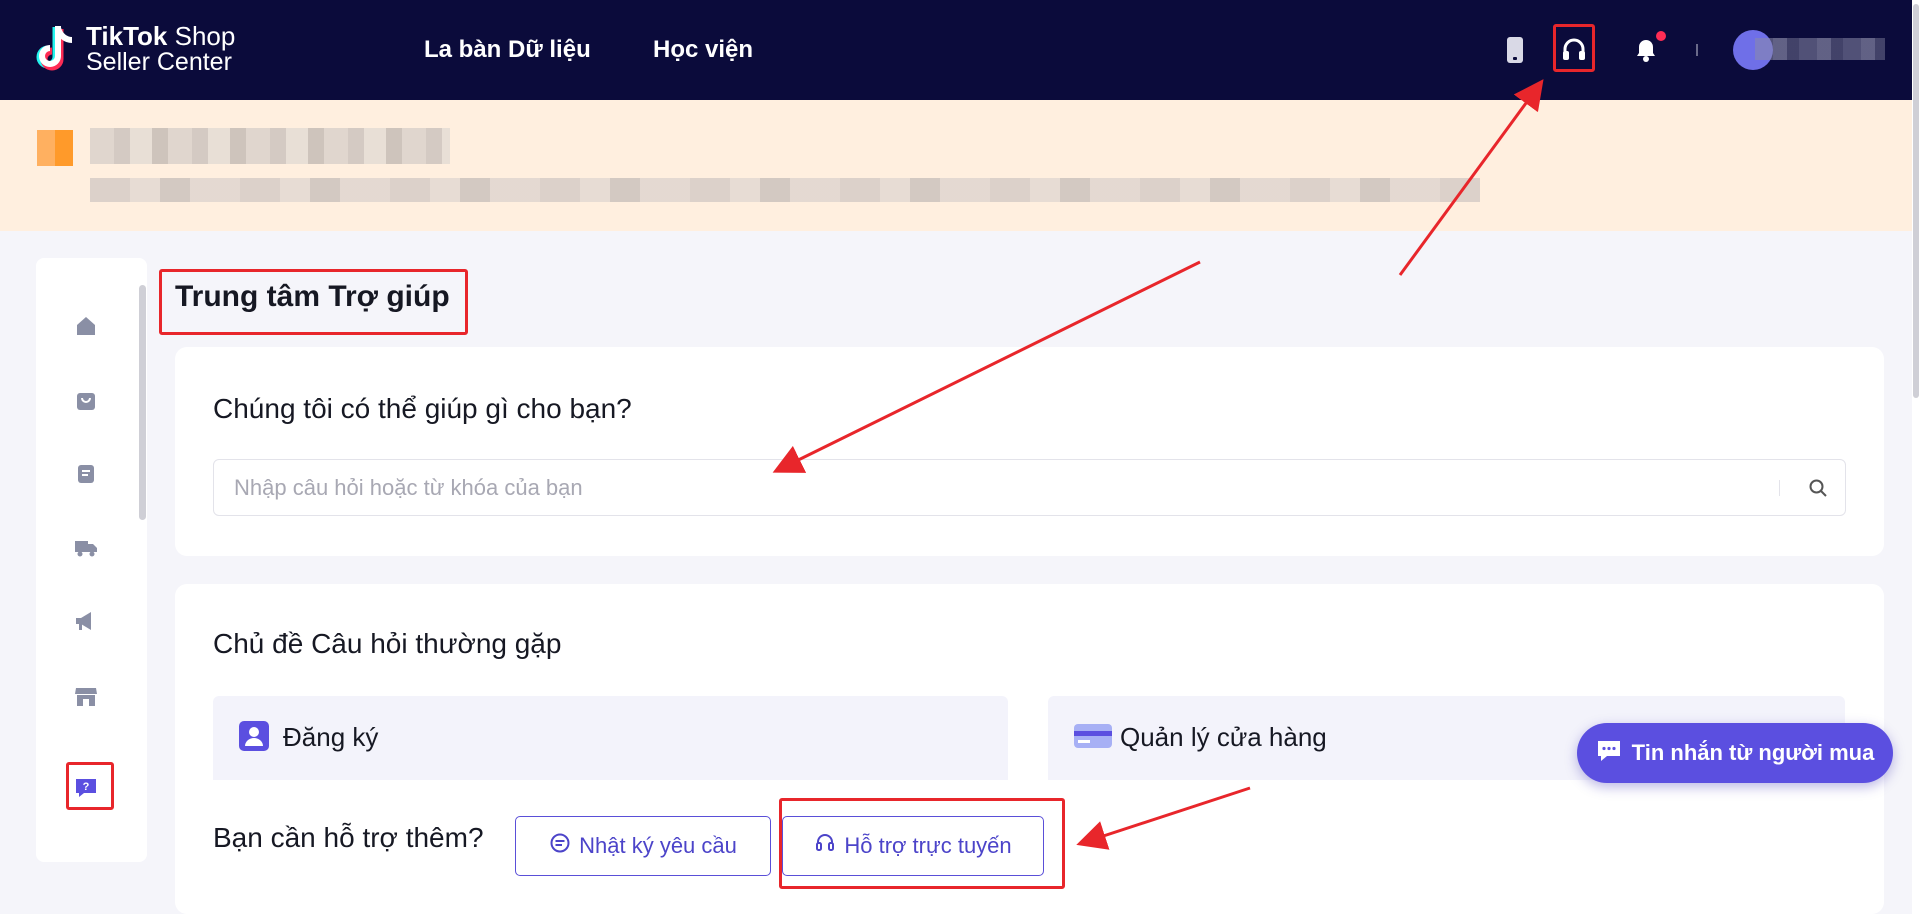 The image size is (1920, 914). Describe the element at coordinates (1697, 50) in the screenshot. I see `toolbar-divider` at that location.